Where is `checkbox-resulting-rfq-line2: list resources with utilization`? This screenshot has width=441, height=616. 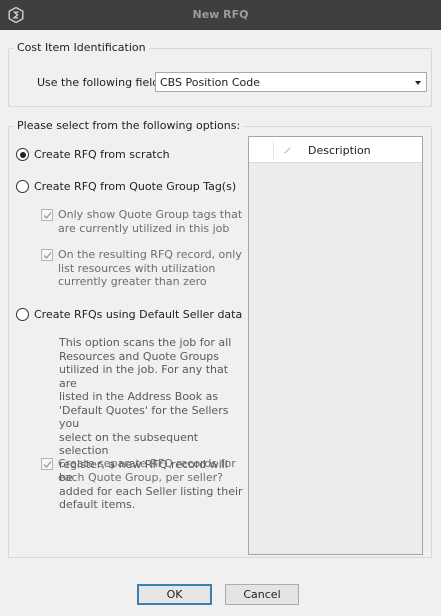
checkbox-resulting-rfq-line2: list resources with utilization is located at coordinates (137, 268).